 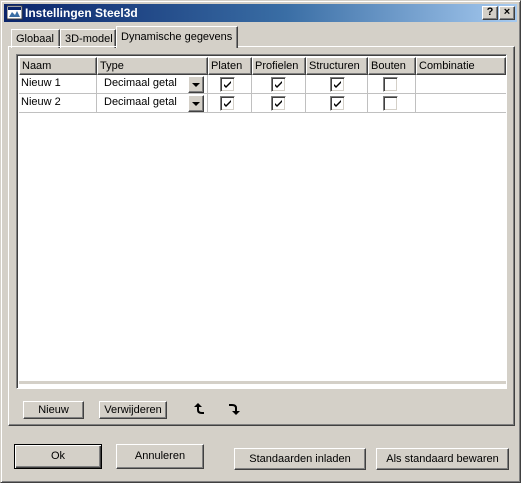 What do you see at coordinates (392, 66) in the screenshot?
I see `column-header-bouten: Bouten` at bounding box center [392, 66].